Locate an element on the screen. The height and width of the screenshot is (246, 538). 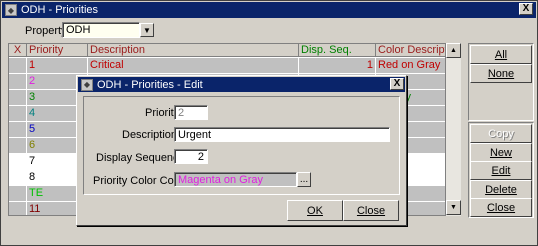
table-row: 1 Critical 1 Red on Gray is located at coordinates (227, 66).